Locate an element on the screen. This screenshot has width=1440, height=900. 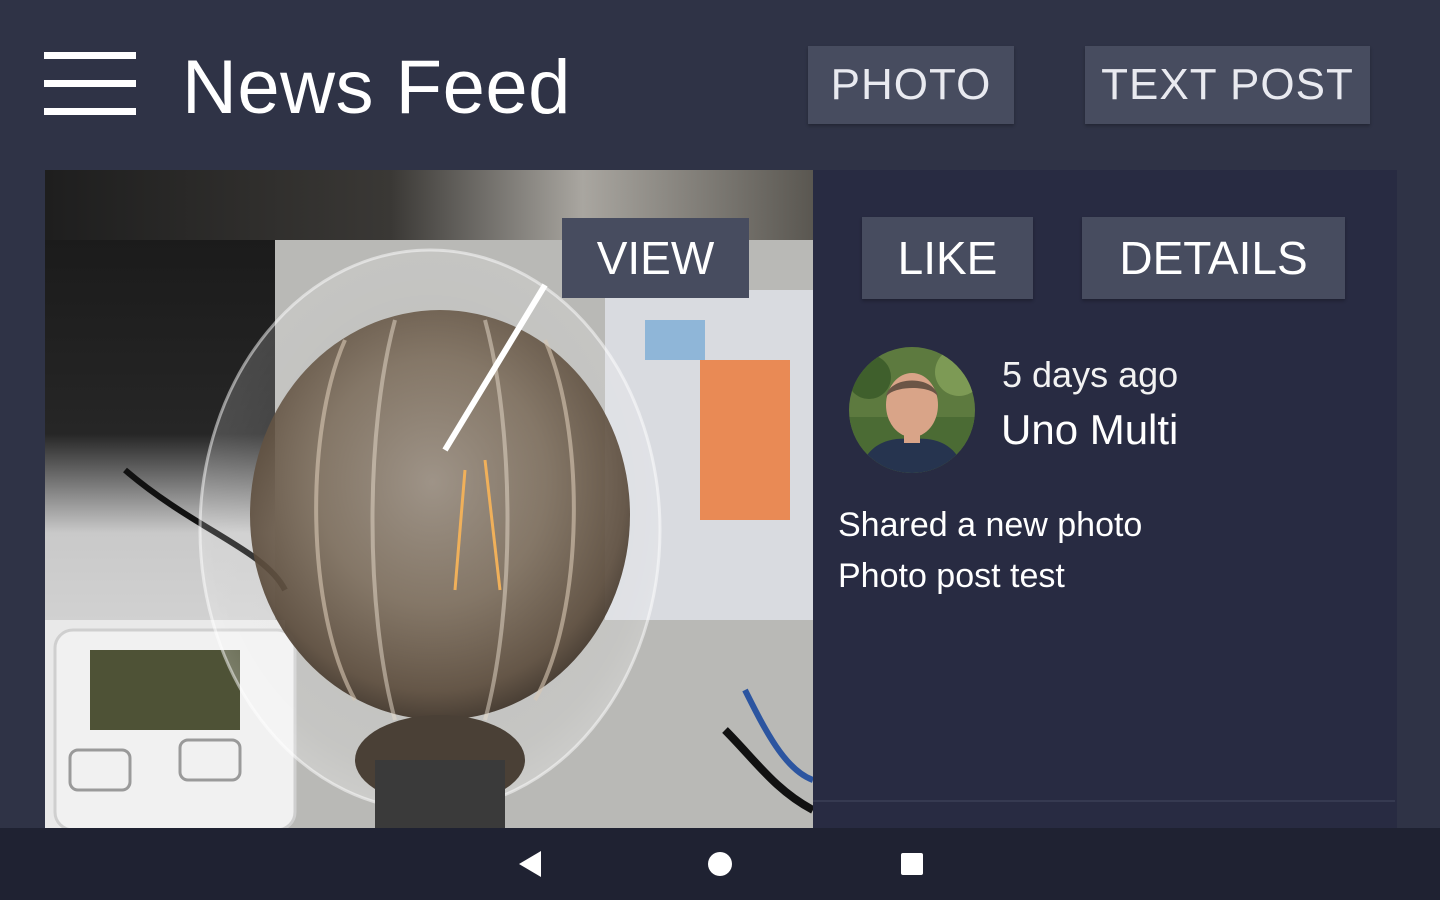
view-button: VIEW is located at coordinates (655, 258).